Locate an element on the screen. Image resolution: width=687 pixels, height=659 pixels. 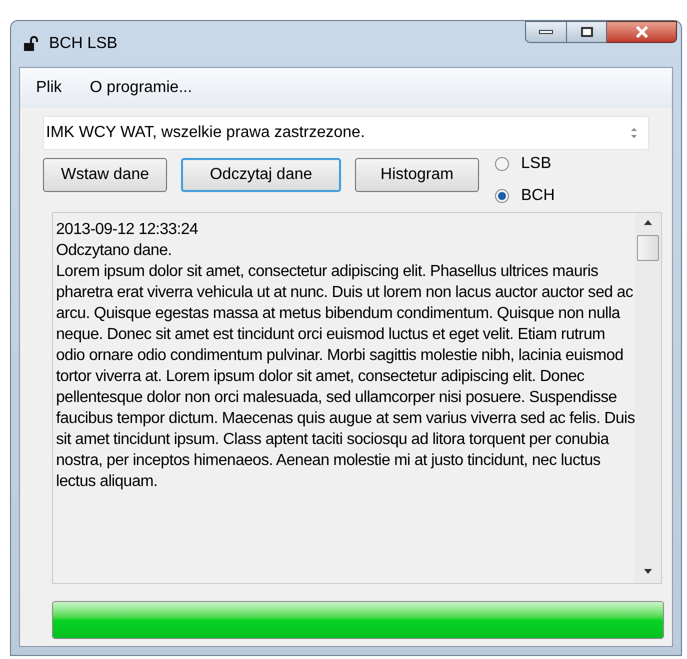
log-text: 2013-09-12 12:33:24 is located at coordinates (127, 230).